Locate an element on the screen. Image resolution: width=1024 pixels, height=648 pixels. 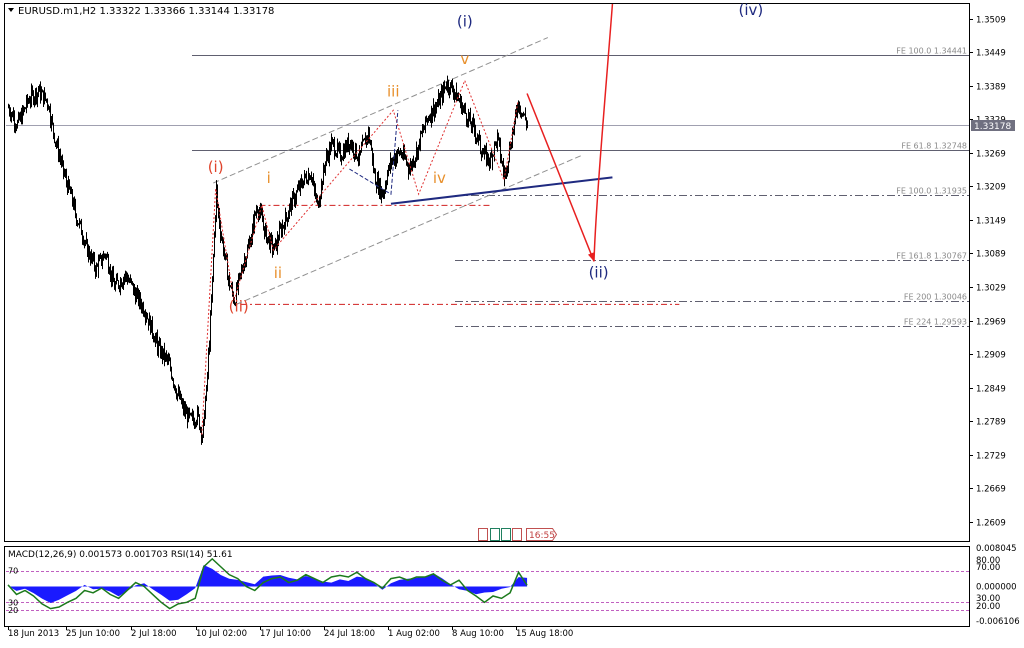
time-tick-label: 1 Aug 02:00 is located at coordinates (414, 634).